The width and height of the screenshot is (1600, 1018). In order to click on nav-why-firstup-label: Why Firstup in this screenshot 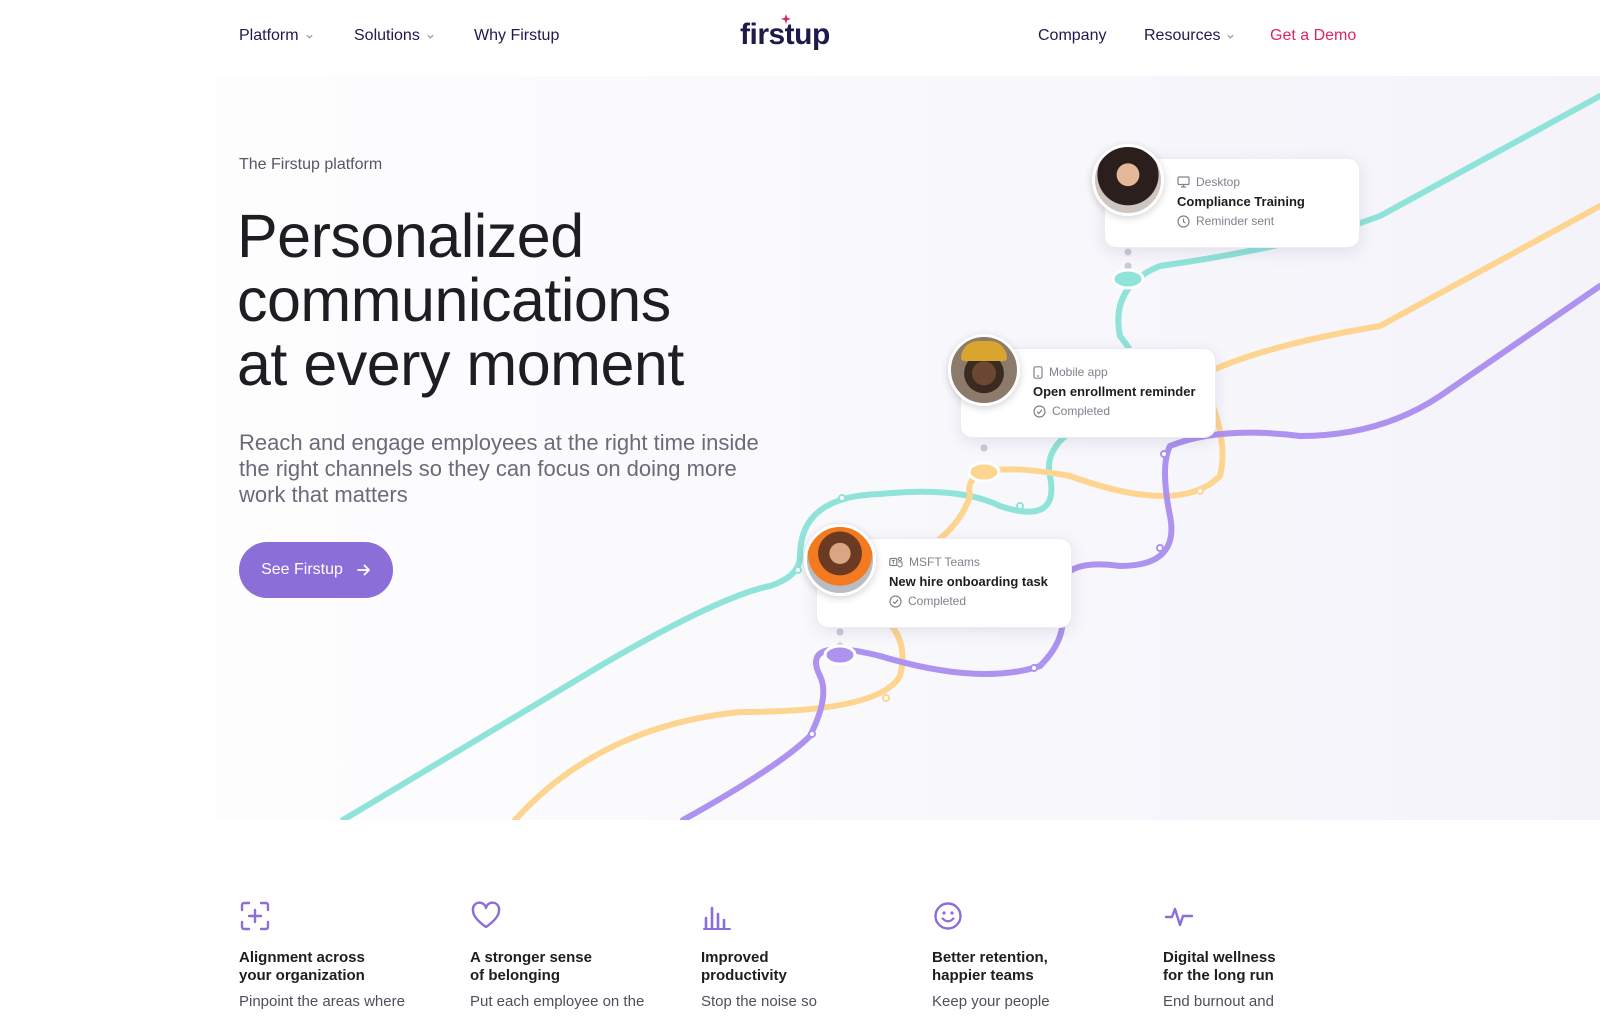, I will do `click(517, 35)`.